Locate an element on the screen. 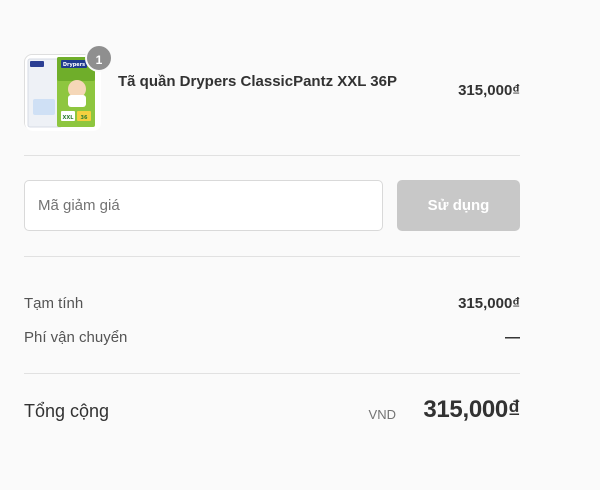 The width and height of the screenshot is (600, 490). total-value: 315,000₫ is located at coordinates (471, 409).